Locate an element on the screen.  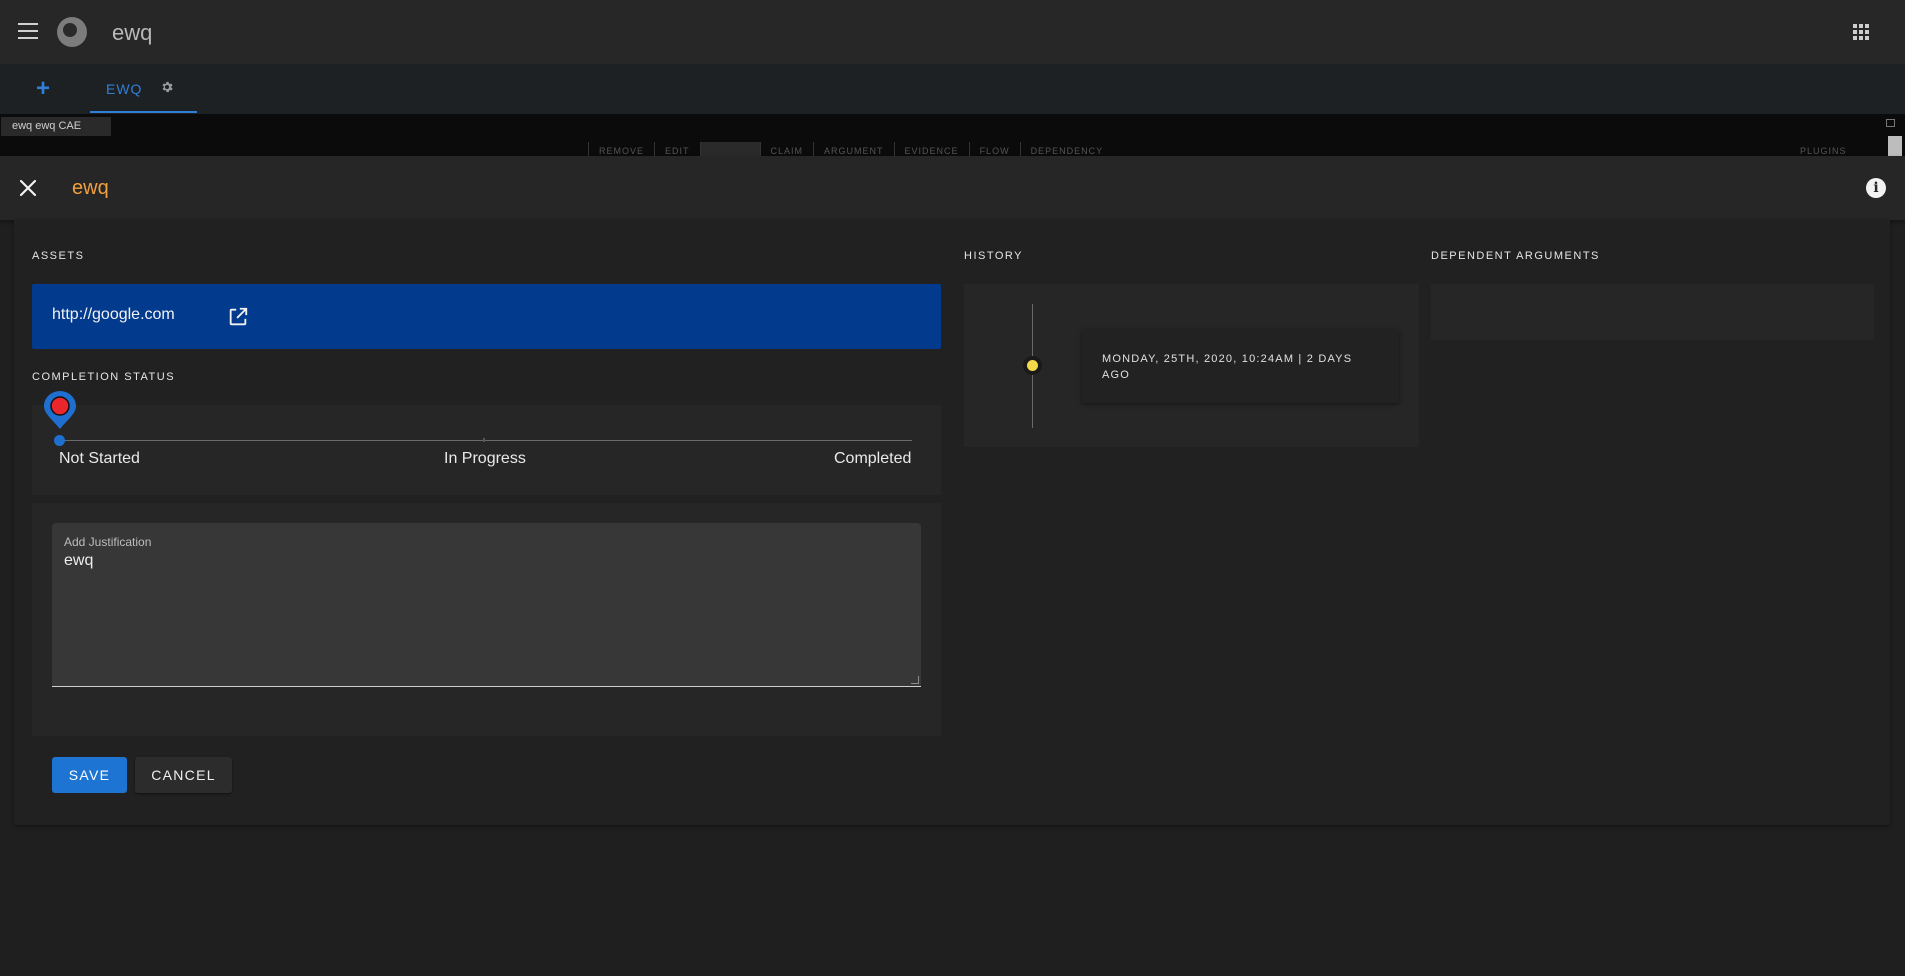
timeline-dot is located at coordinates (1032, 365).